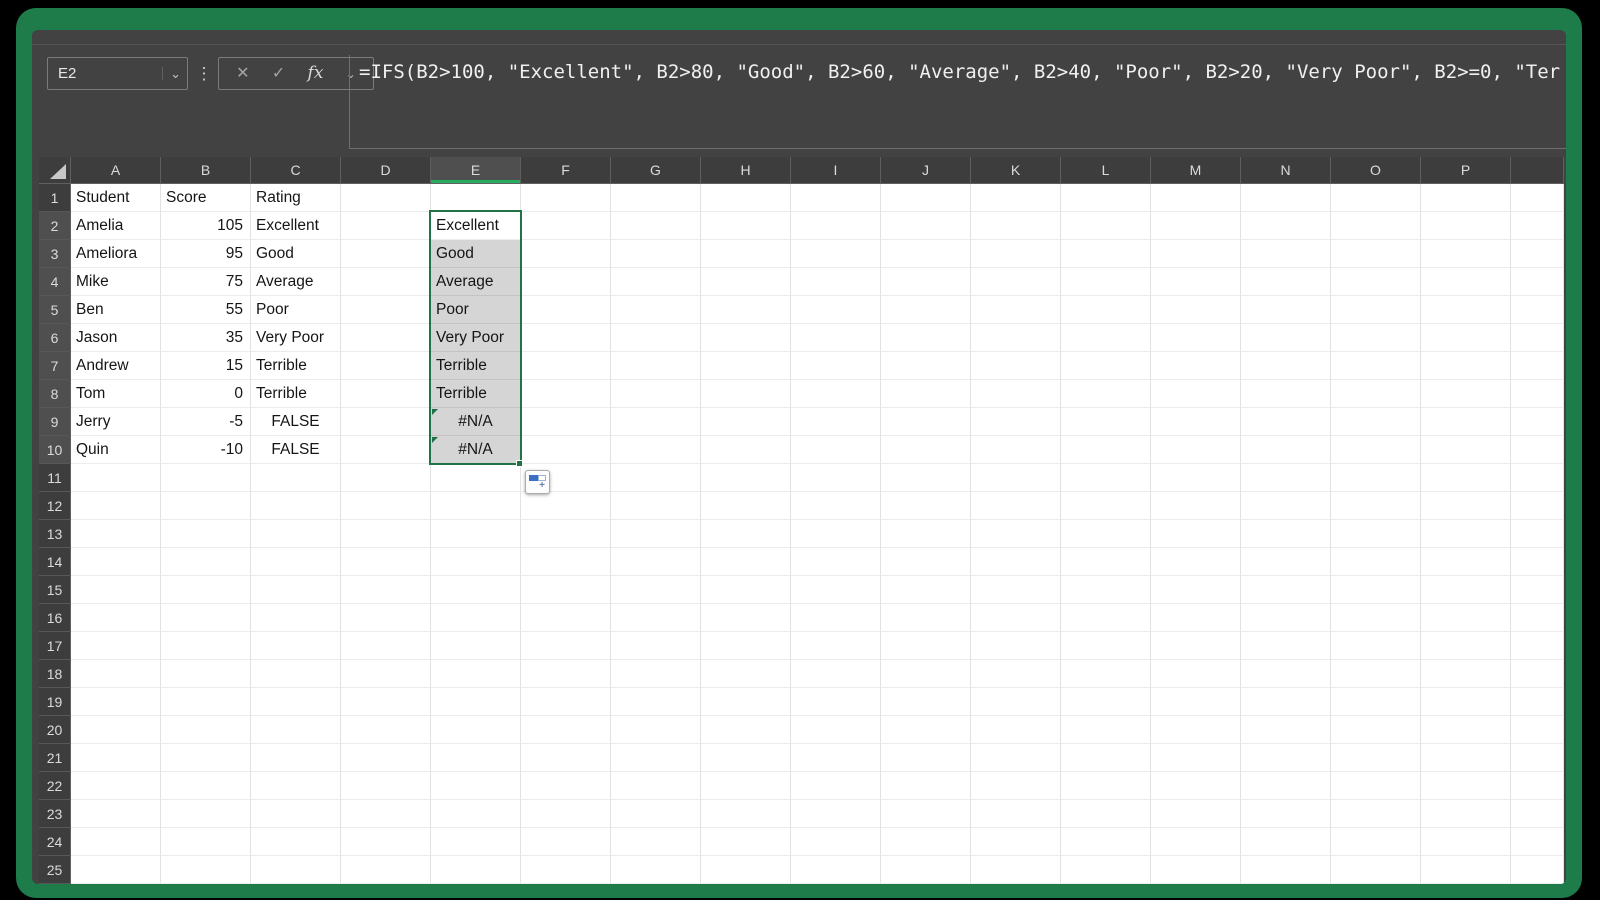 The width and height of the screenshot is (1600, 900). I want to click on cell-K22, so click(1016, 786).